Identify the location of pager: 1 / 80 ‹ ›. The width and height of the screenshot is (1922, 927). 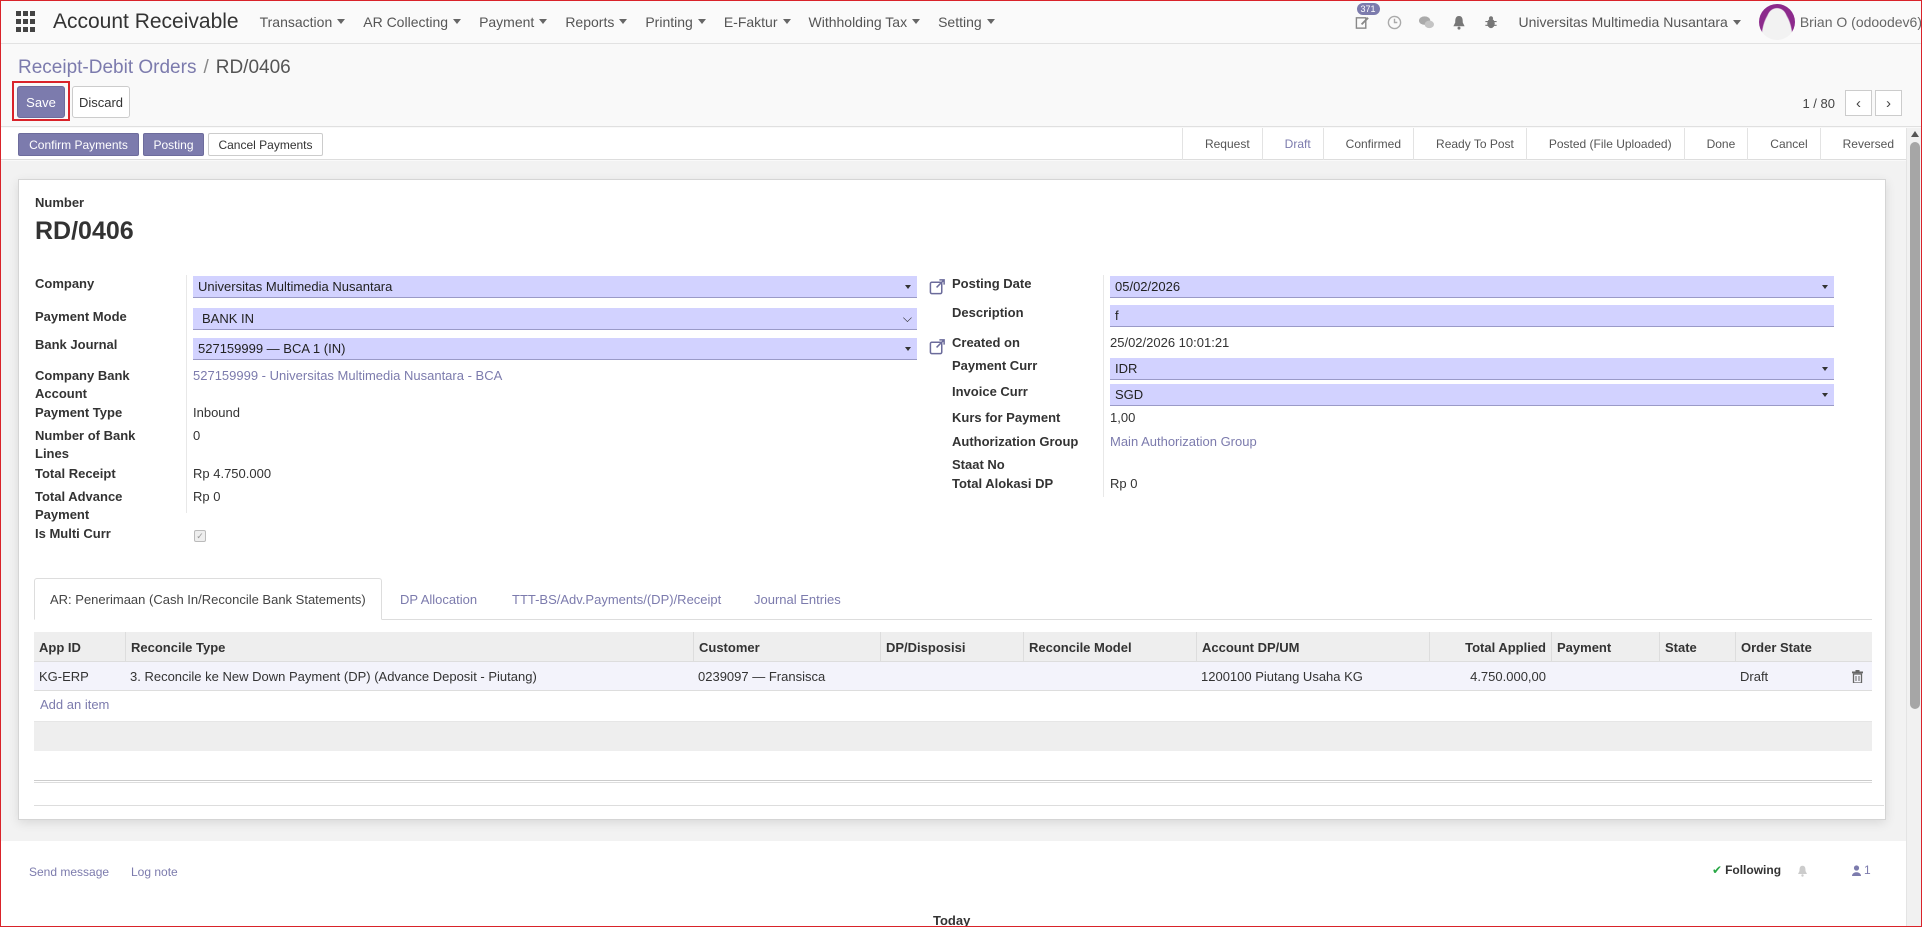
(1852, 103).